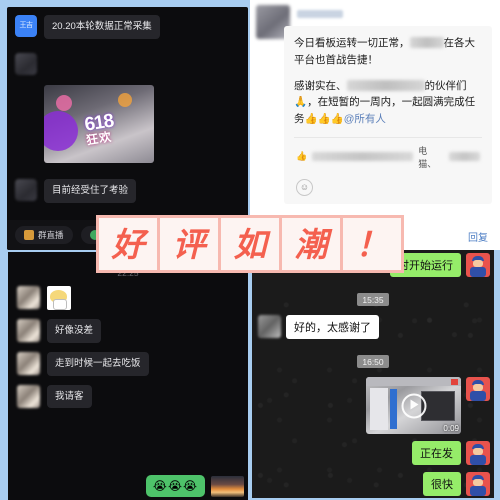 This screenshot has height=500, width=500. What do you see at coordinates (51, 235) in the screenshot?
I see `toolbar-label: 群直播` at bounding box center [51, 235].